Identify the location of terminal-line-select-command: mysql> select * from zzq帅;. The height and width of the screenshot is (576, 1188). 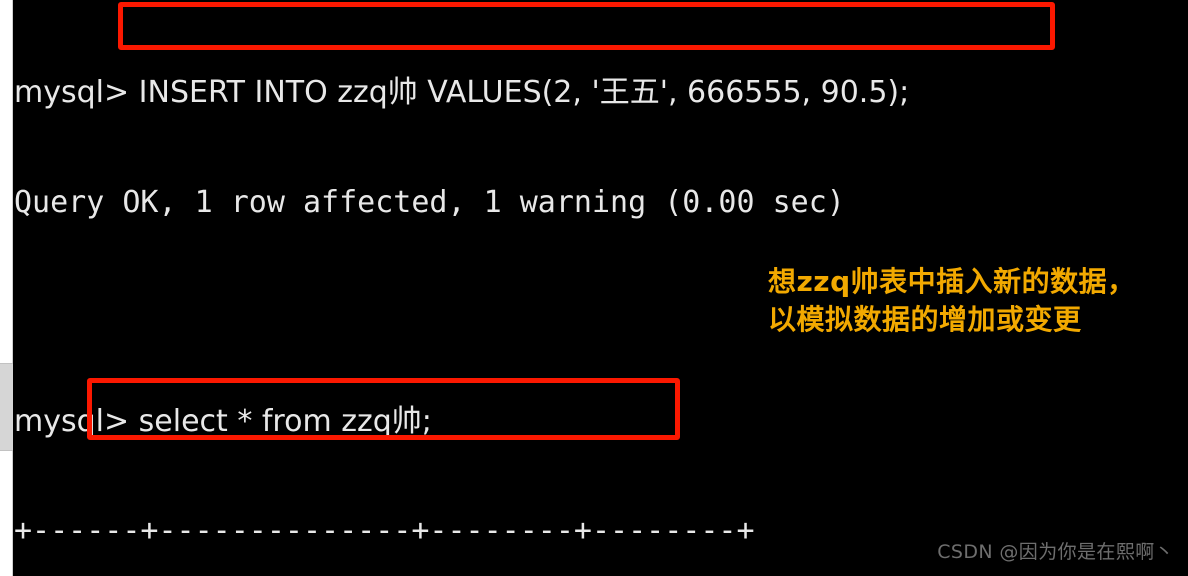
(223, 421).